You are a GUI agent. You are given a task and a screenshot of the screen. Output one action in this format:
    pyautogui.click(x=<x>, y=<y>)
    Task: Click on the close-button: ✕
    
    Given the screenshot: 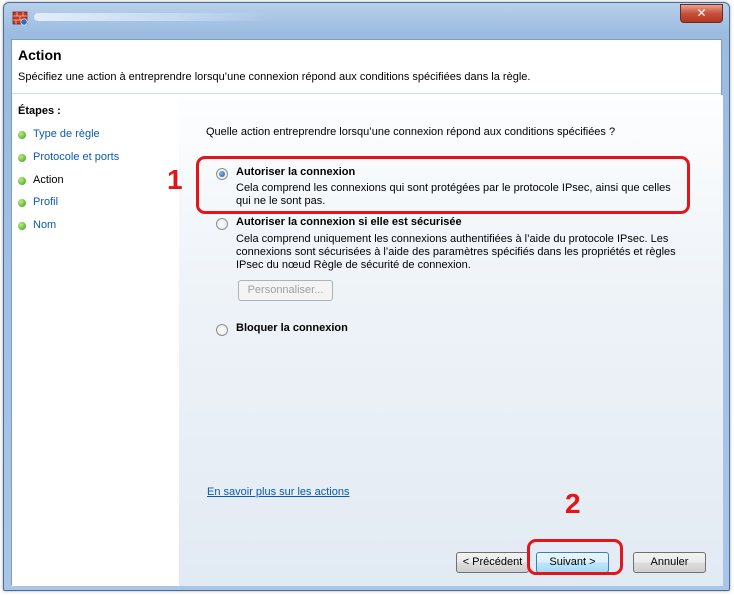 What is the action you would take?
    pyautogui.click(x=701, y=13)
    